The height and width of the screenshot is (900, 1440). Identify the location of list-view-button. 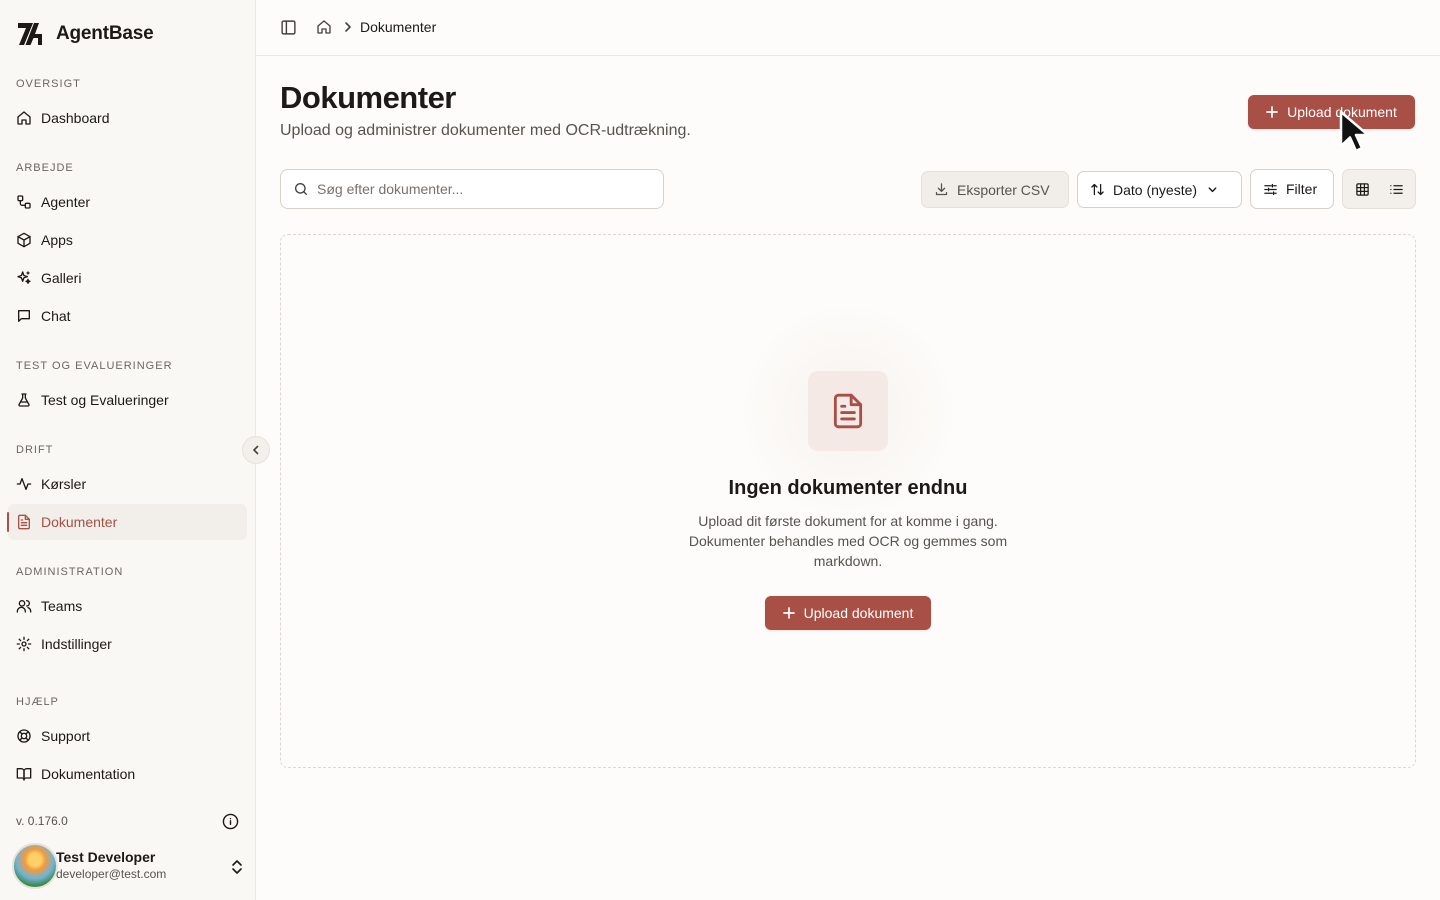
(1396, 189).